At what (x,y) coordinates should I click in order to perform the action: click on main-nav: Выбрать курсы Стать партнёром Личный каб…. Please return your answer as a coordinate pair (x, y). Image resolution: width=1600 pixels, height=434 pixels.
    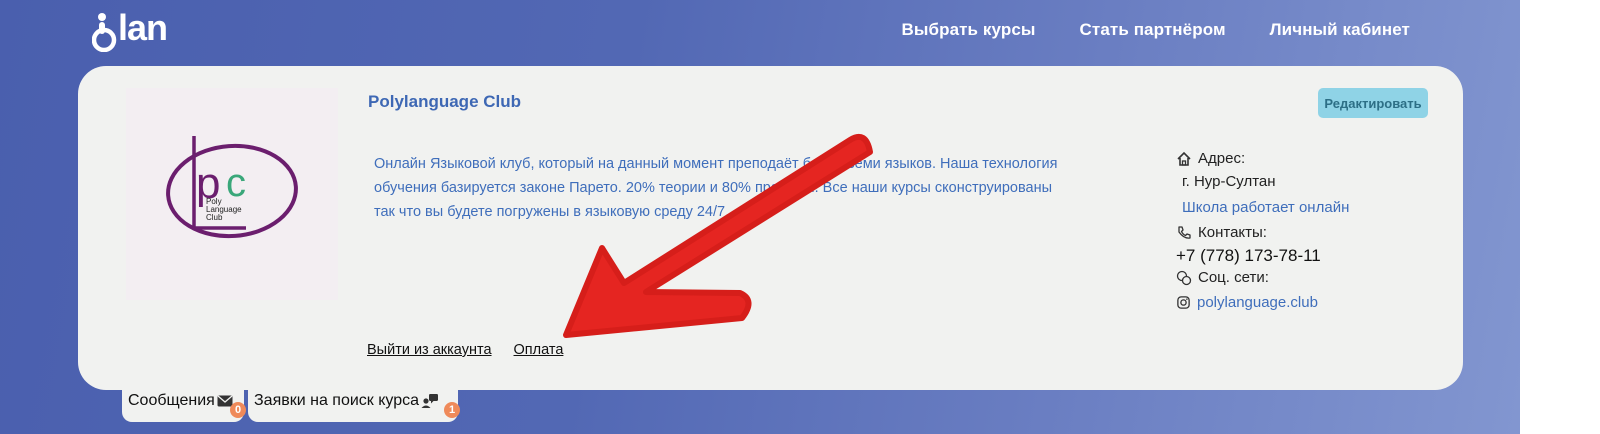
    Looking at the image, I should click on (1156, 30).